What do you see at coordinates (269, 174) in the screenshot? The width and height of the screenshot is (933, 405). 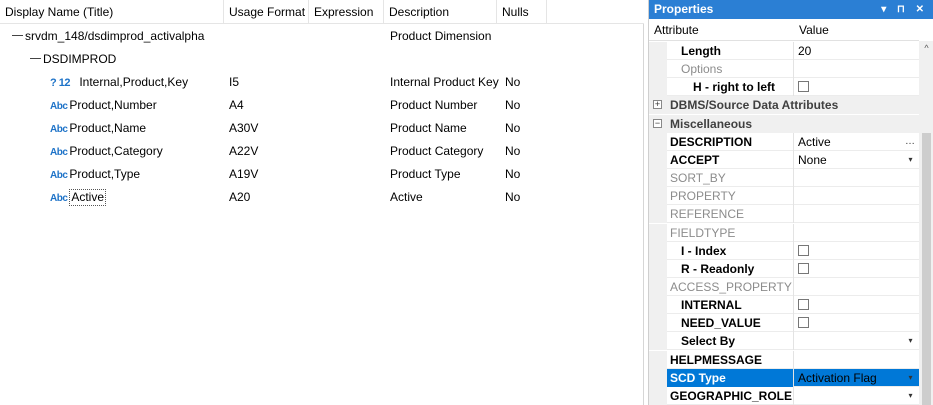 I see `usage-format-cell: A19V` at bounding box center [269, 174].